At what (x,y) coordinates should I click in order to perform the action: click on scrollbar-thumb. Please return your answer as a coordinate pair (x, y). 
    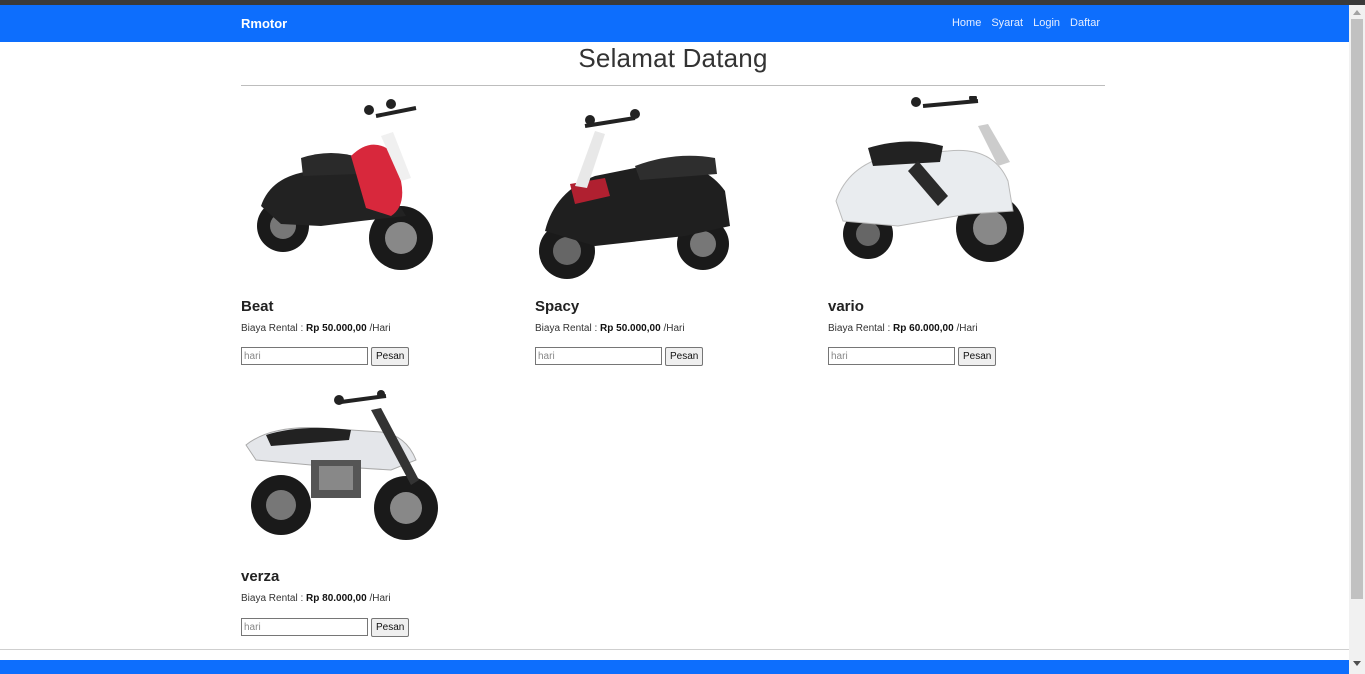
    Looking at the image, I should click on (1357, 309).